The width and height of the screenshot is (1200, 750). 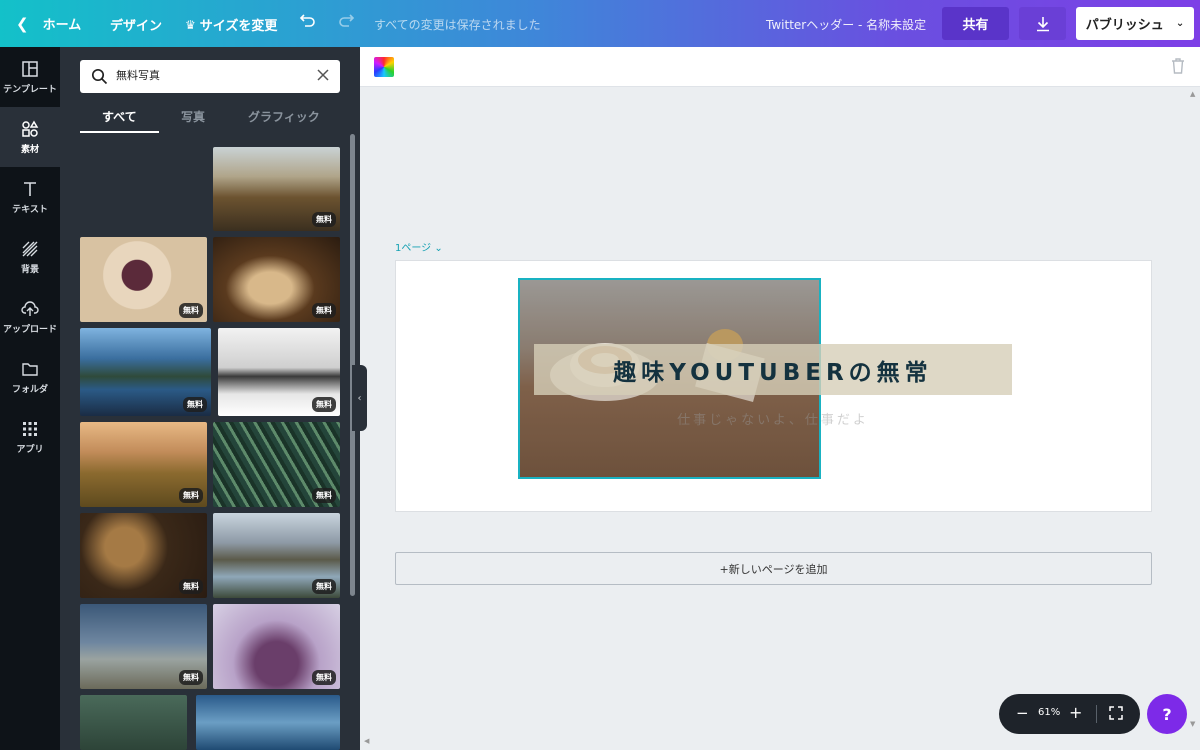 What do you see at coordinates (975, 23) in the screenshot?
I see `share-button: 共有` at bounding box center [975, 23].